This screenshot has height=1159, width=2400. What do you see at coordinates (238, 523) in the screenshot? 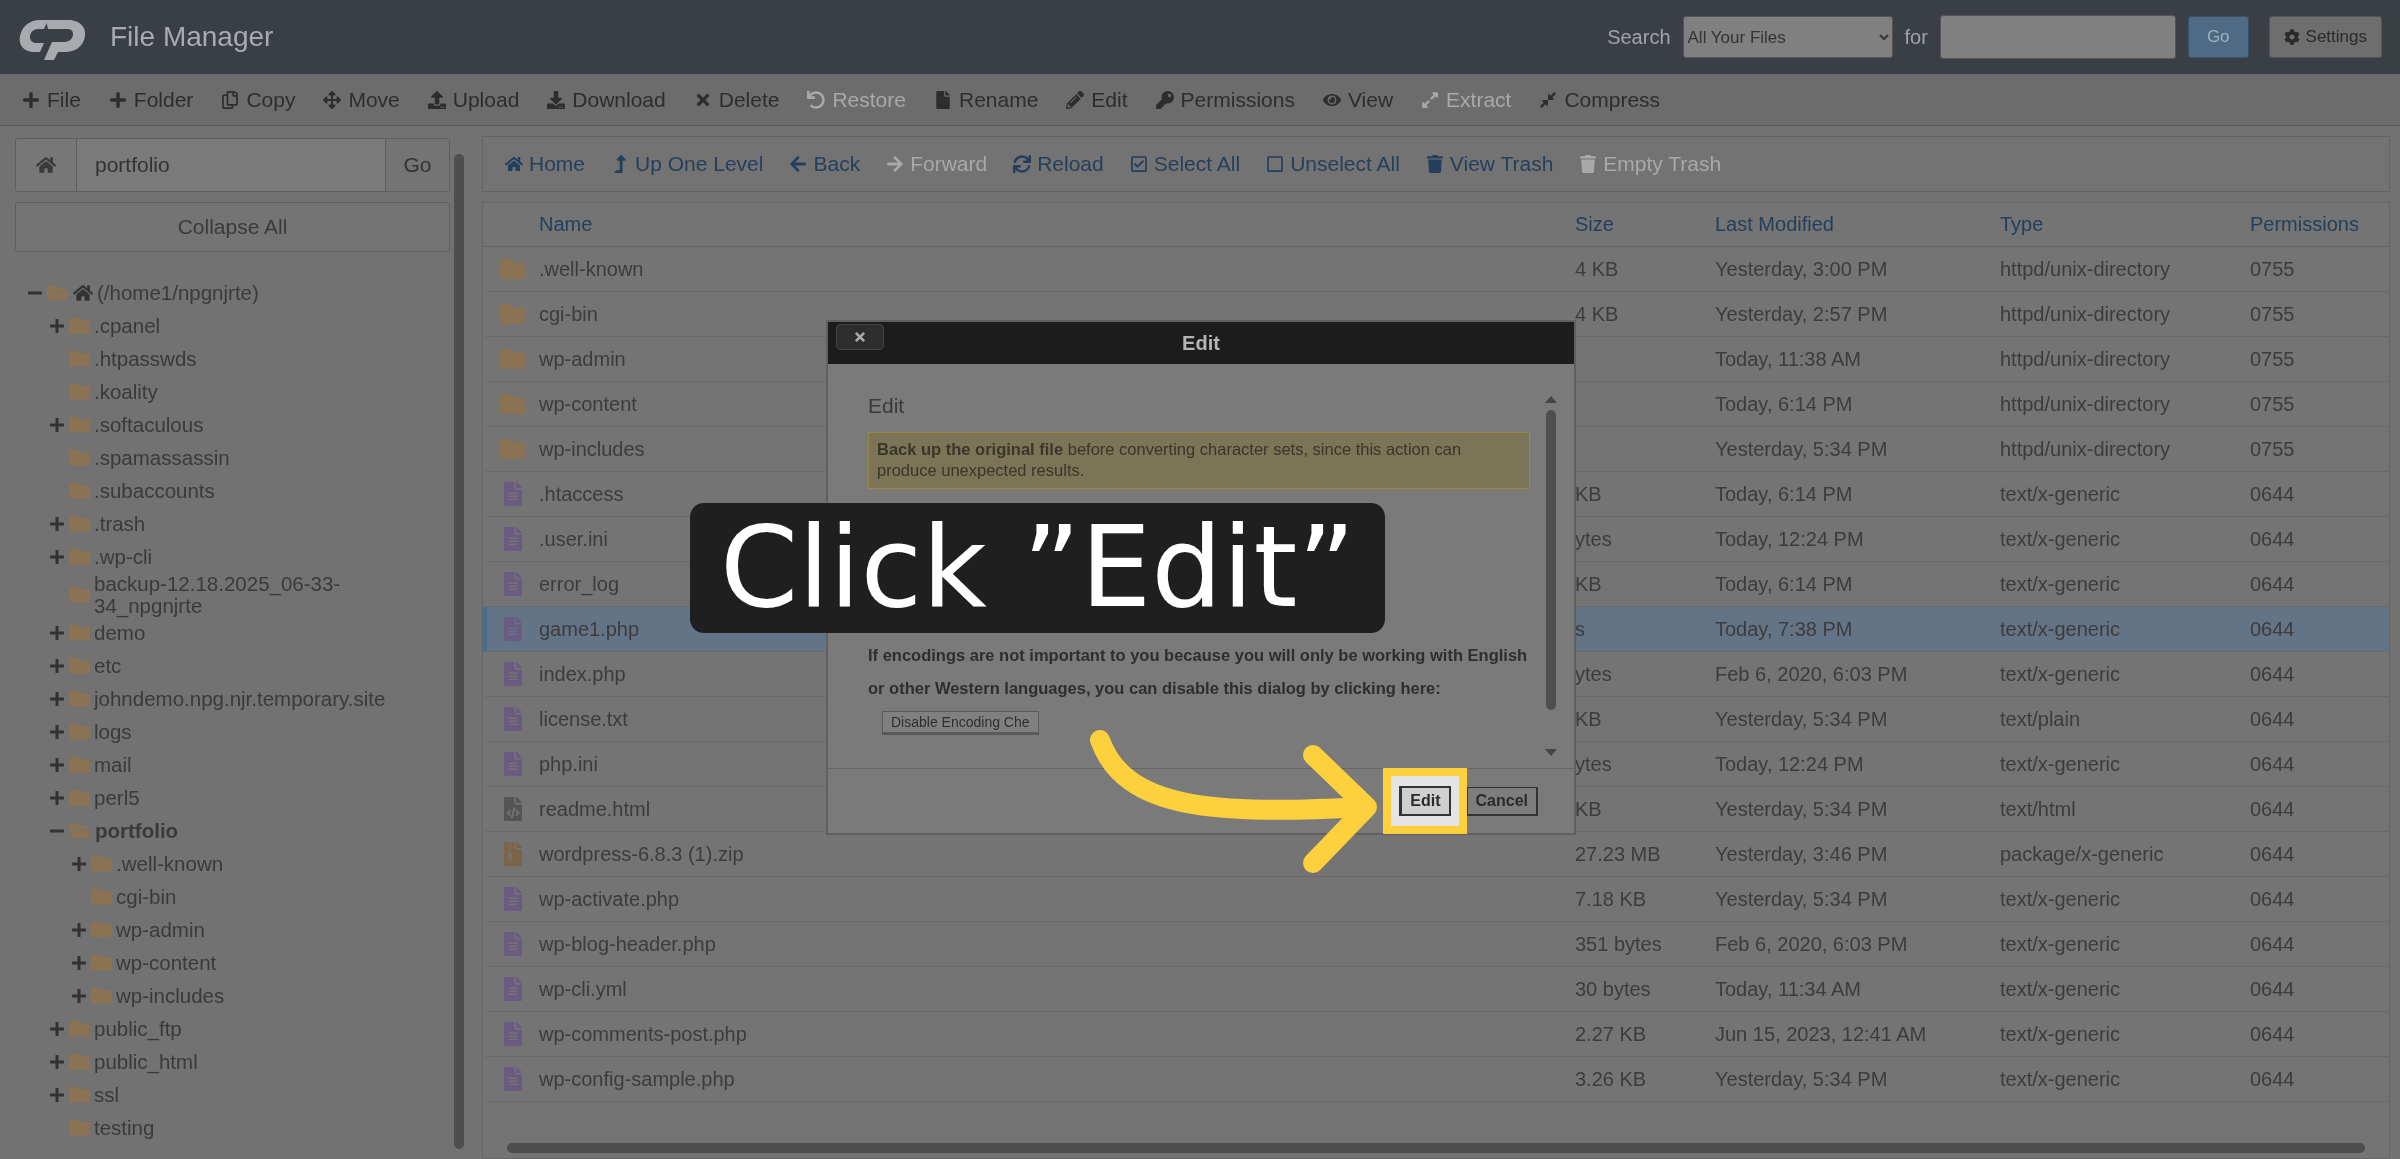
I see `tree-item: .trash` at bounding box center [238, 523].